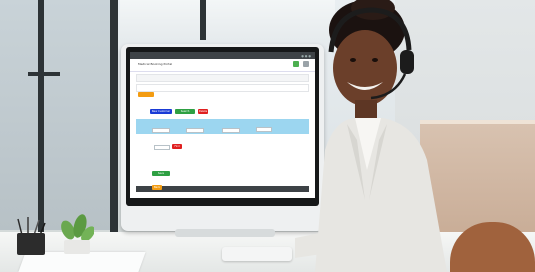  I want to click on lookup-field, so click(162, 147).